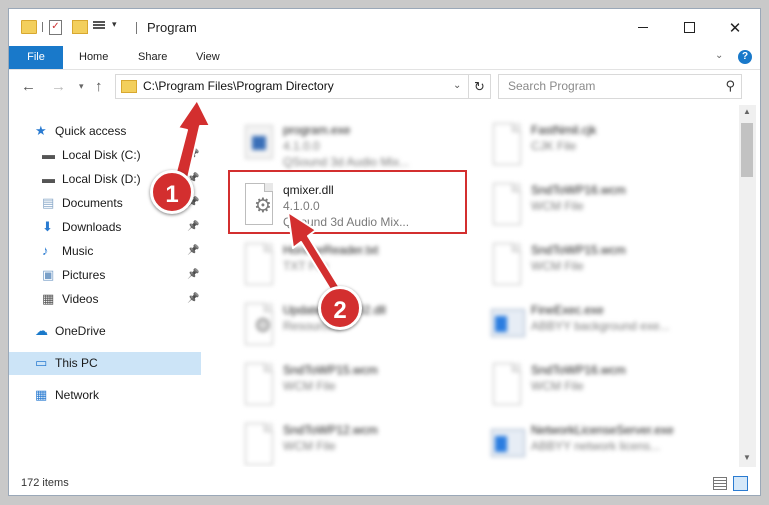 Image resolution: width=769 pixels, height=505 pixels. I want to click on callout-2: 2, so click(340, 308).